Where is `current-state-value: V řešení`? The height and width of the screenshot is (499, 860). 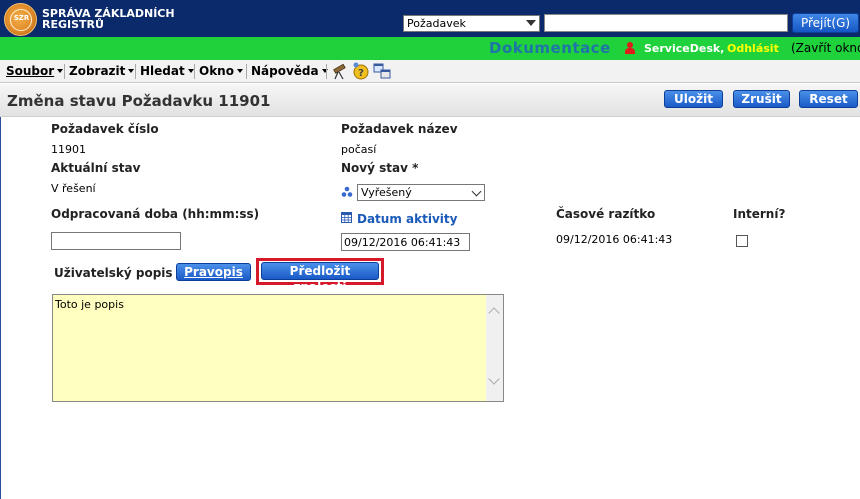
current-state-value: V řešení is located at coordinates (73, 188).